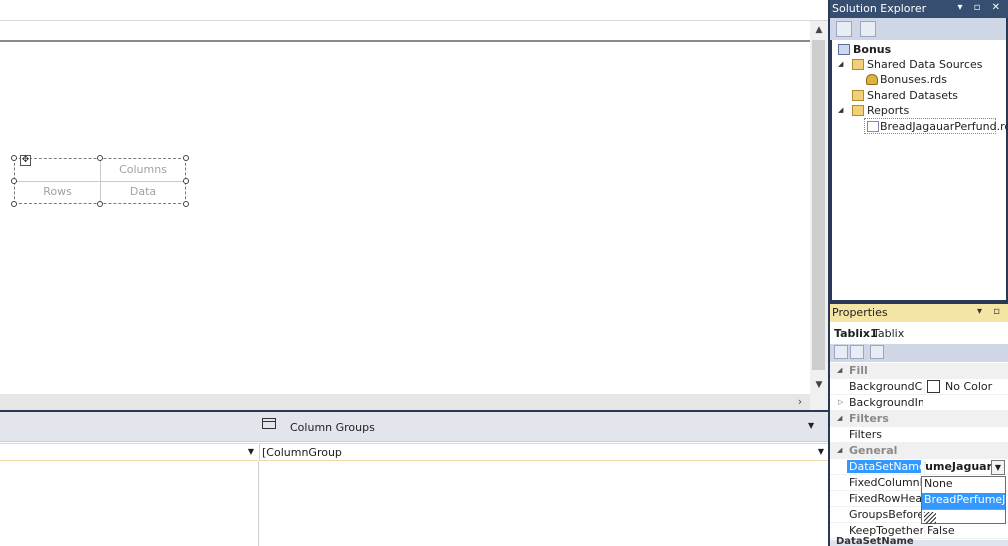  I want to click on tablix-data-cell: Data, so click(143, 191).